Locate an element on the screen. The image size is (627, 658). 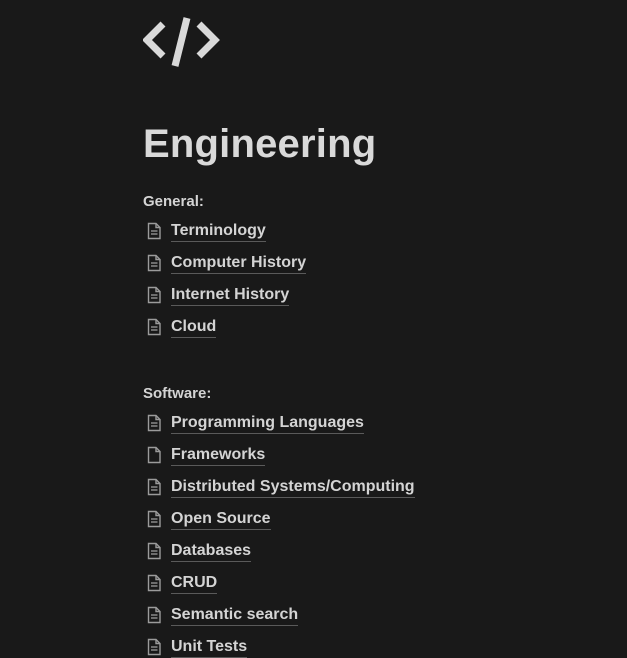
page-link-label: Frameworks is located at coordinates (218, 456).